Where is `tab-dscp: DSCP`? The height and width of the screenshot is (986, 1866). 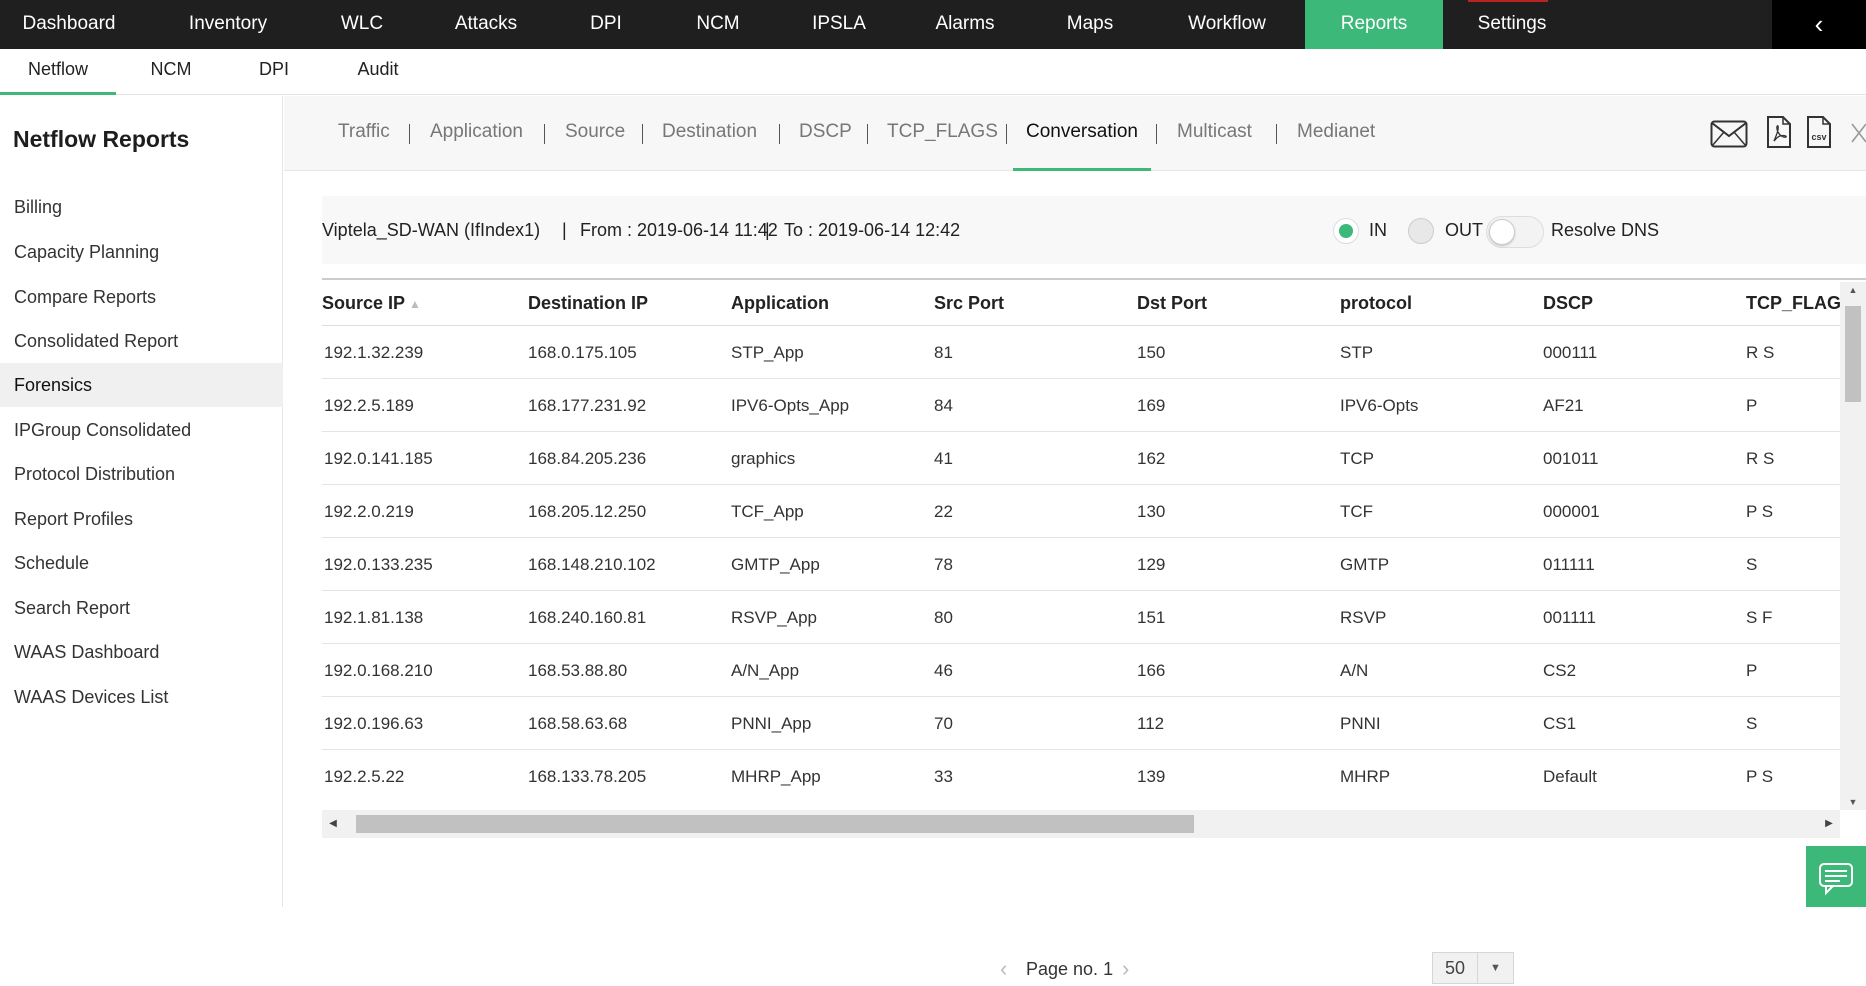
tab-dscp: DSCP is located at coordinates (825, 133).